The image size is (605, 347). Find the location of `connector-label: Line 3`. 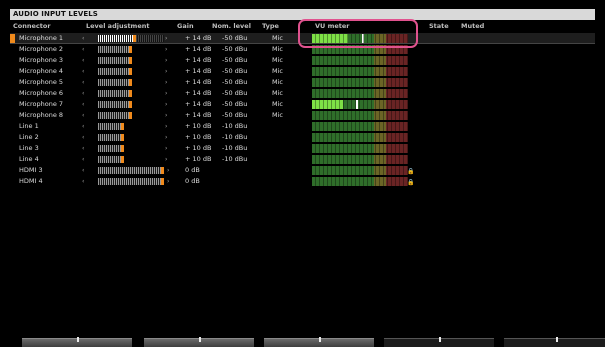

connector-label: Line 3 is located at coordinates (29, 148).